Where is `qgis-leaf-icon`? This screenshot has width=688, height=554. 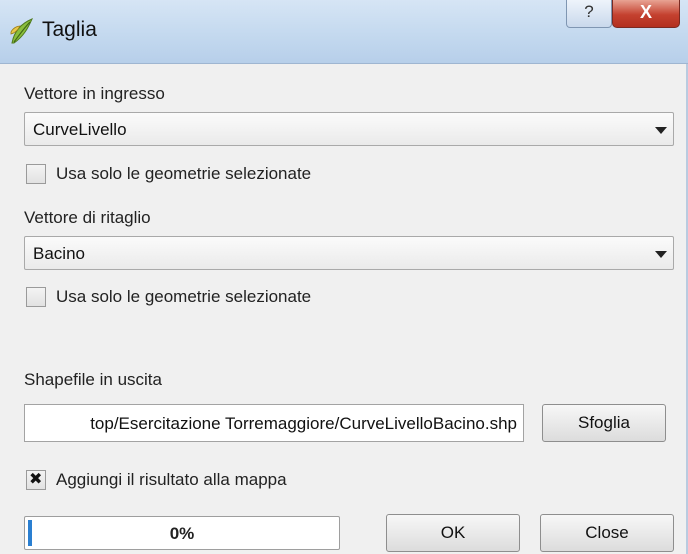 qgis-leaf-icon is located at coordinates (21, 31).